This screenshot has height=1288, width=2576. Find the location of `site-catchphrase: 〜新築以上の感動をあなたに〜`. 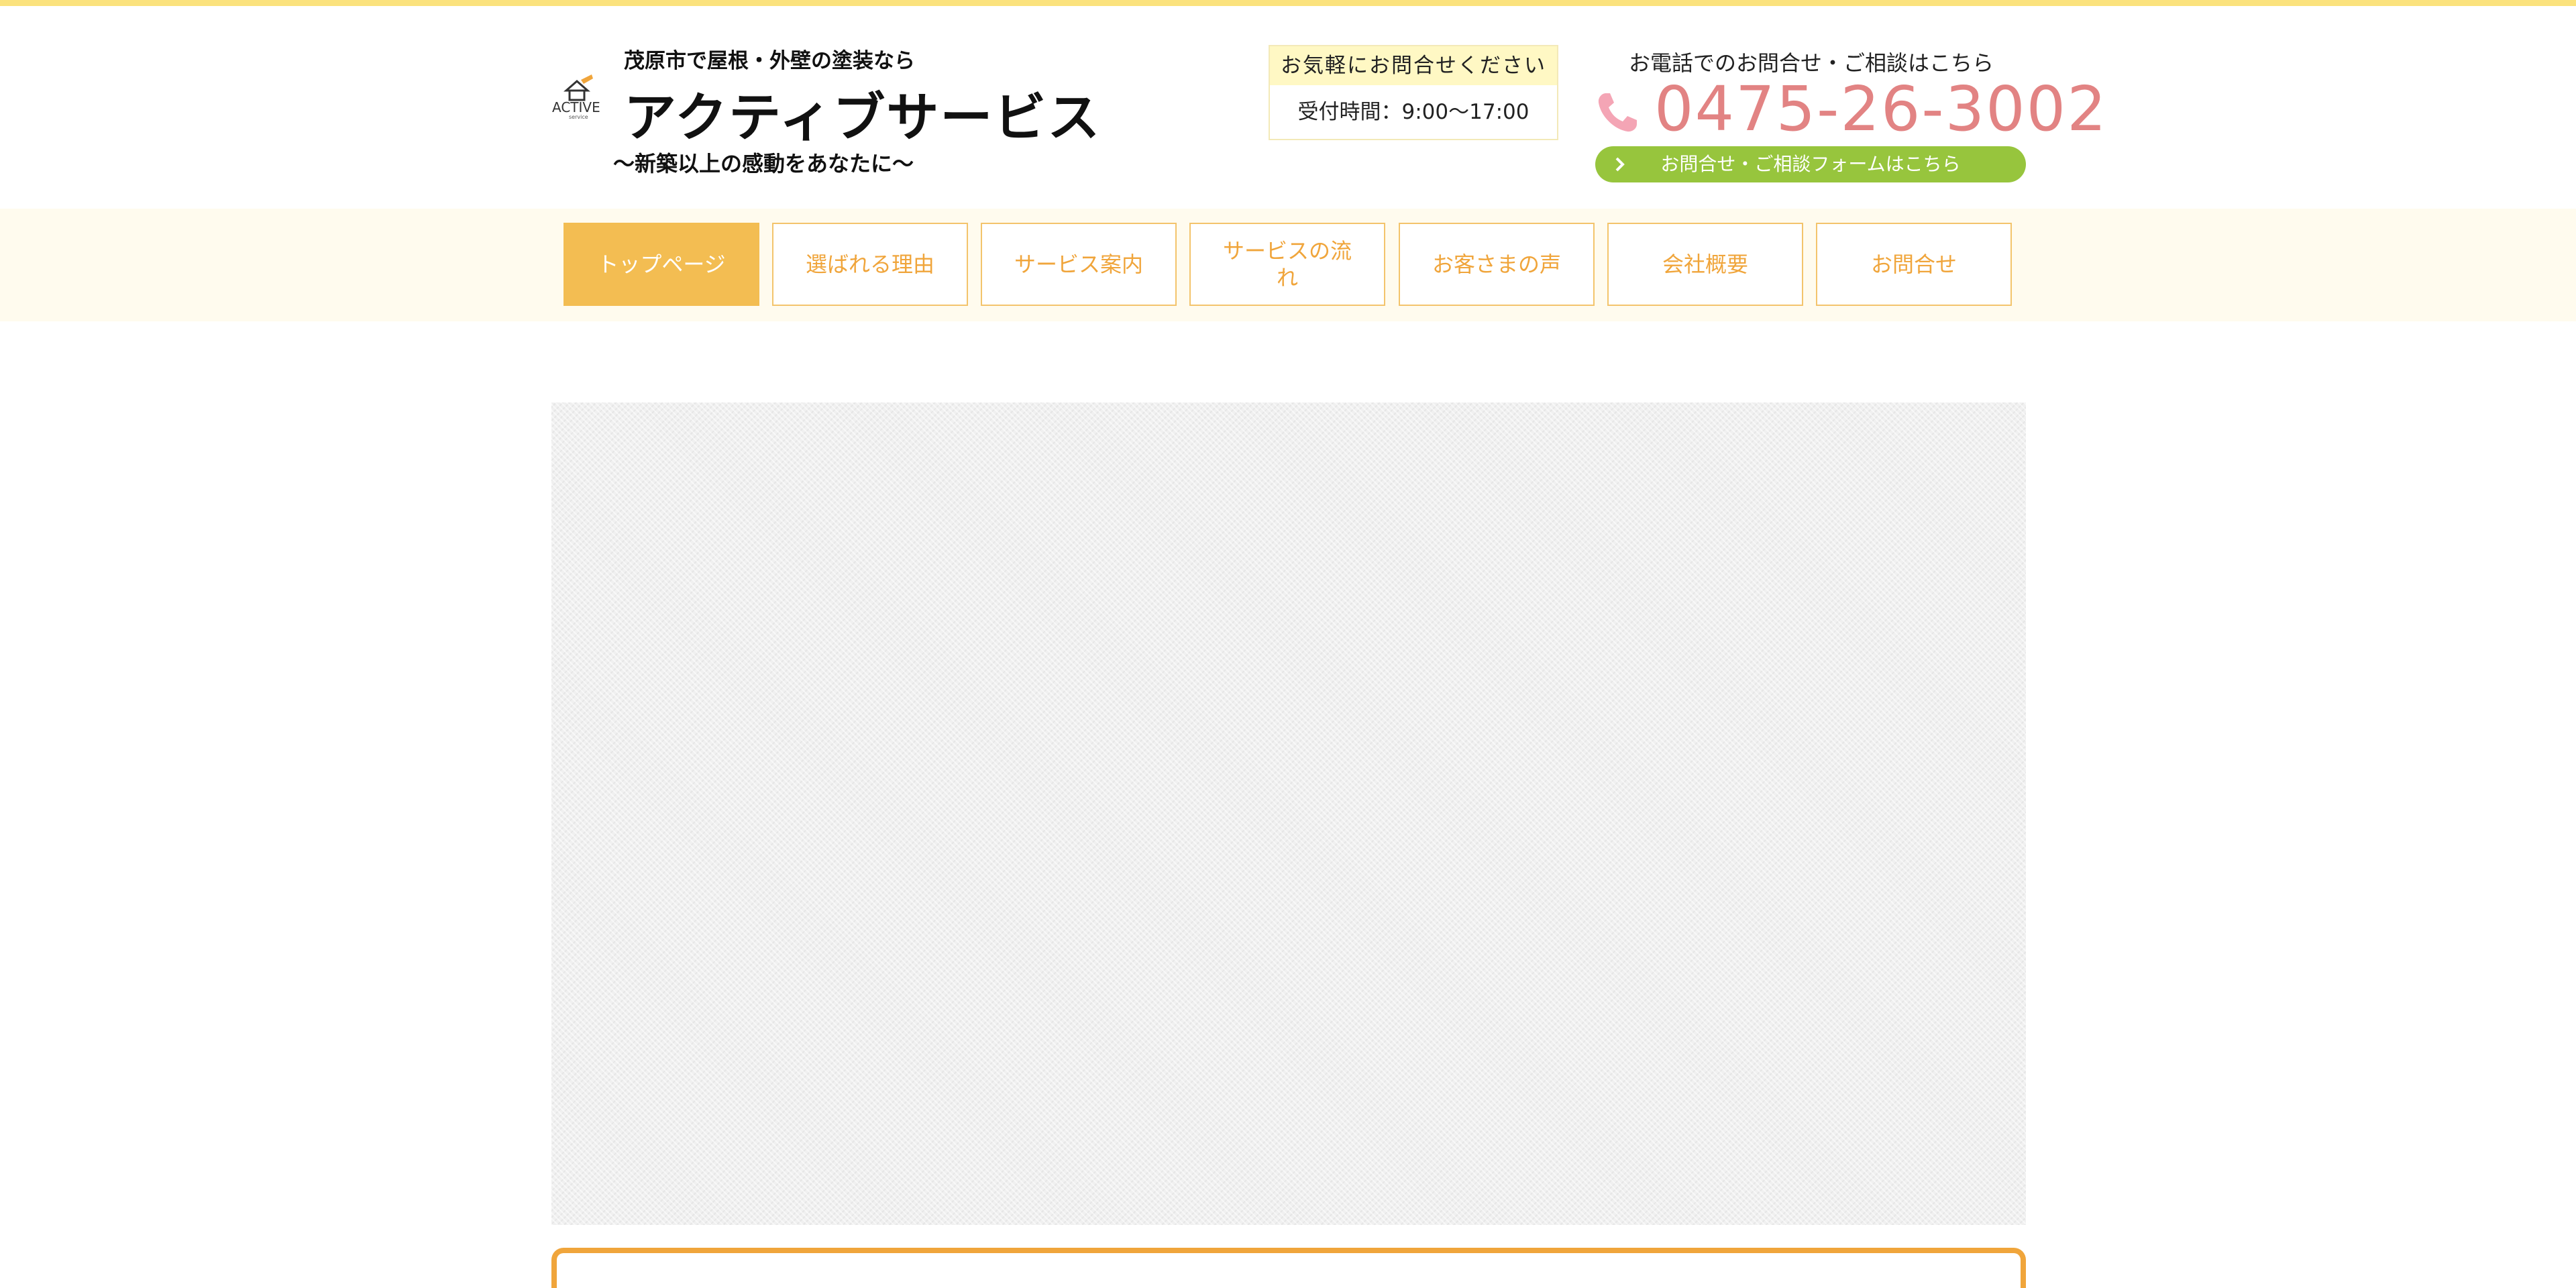

site-catchphrase: 〜新築以上の感動をあなたに〜 is located at coordinates (763, 163).